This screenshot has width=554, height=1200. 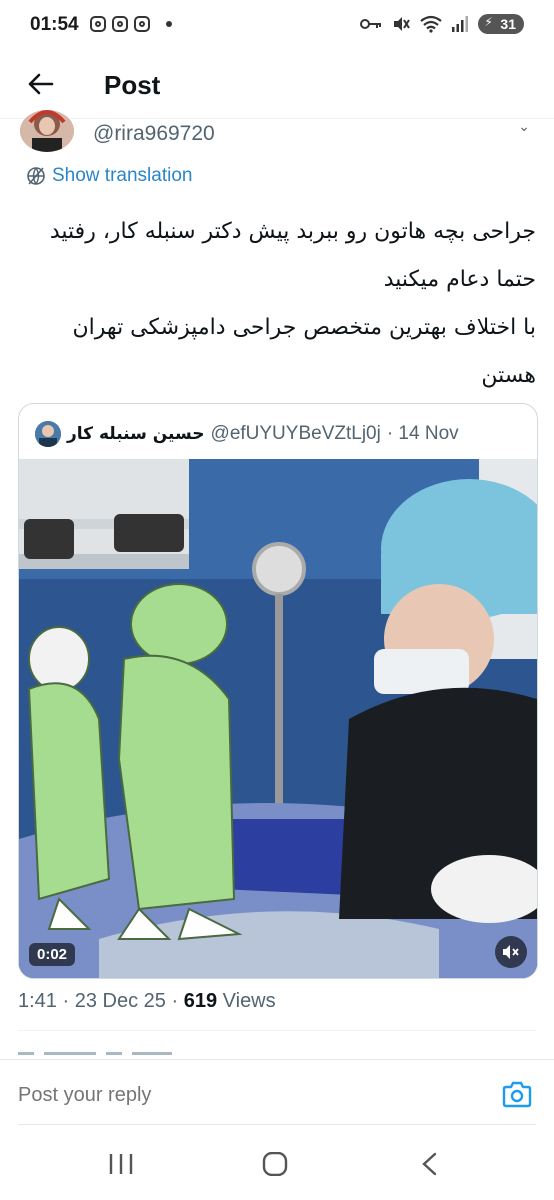 I want to click on quoted-post-header: حسین سنبله کار @efUYUYBeVZtLj0j · 14 Nov, so click(x=247, y=434).